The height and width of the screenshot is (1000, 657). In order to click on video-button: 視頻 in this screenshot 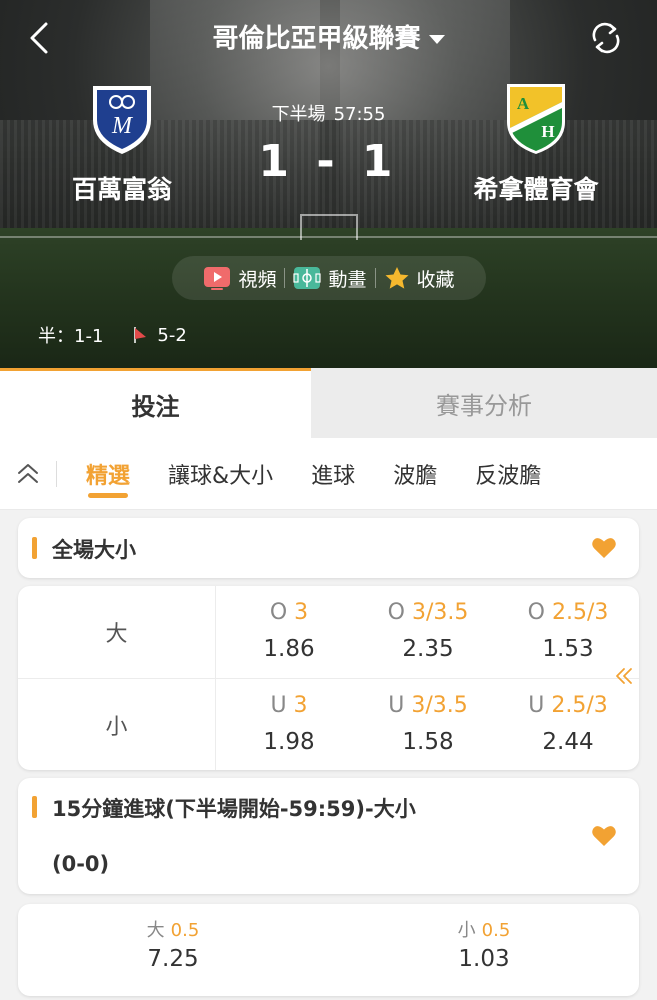, I will do `click(239, 278)`.